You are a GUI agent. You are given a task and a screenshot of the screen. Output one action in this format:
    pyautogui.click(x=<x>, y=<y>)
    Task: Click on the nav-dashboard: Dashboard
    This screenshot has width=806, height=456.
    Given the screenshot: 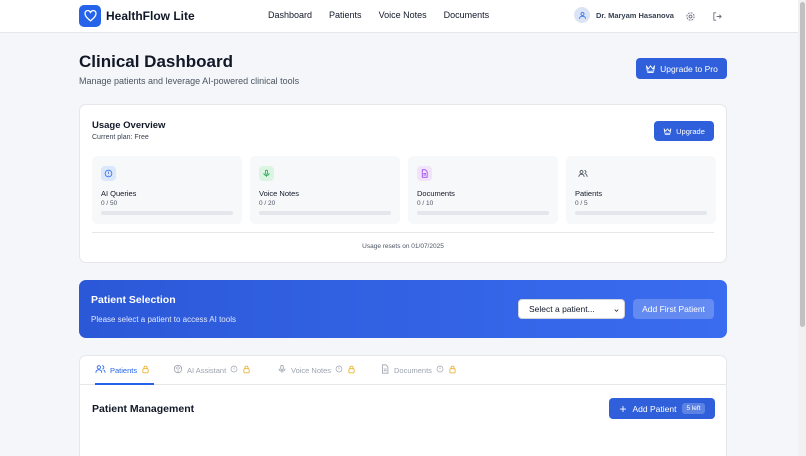 What is the action you would take?
    pyautogui.click(x=290, y=15)
    